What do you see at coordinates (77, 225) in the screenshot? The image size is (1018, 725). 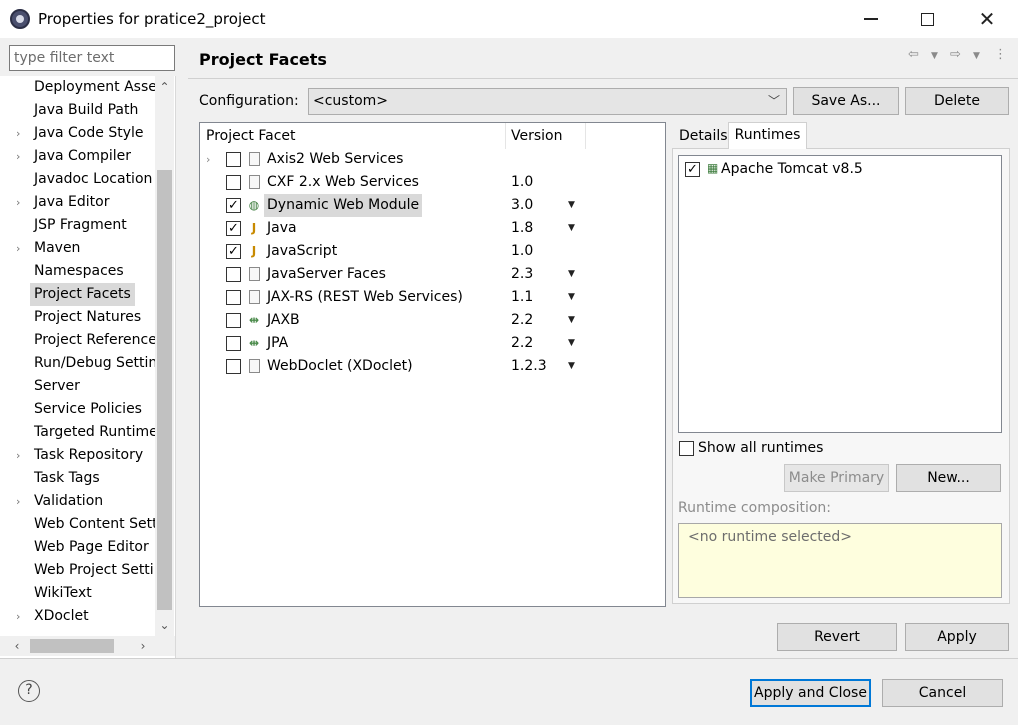 I see `sidebar-item: JSP Fragment` at bounding box center [77, 225].